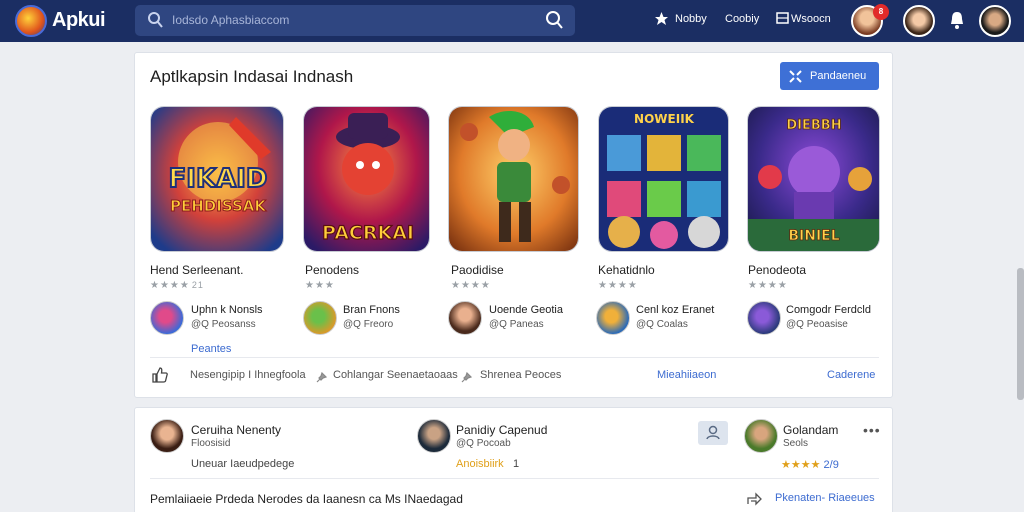 The image size is (1024, 512). Describe the element at coordinates (957, 22) in the screenshot. I see `bell-icon` at that location.